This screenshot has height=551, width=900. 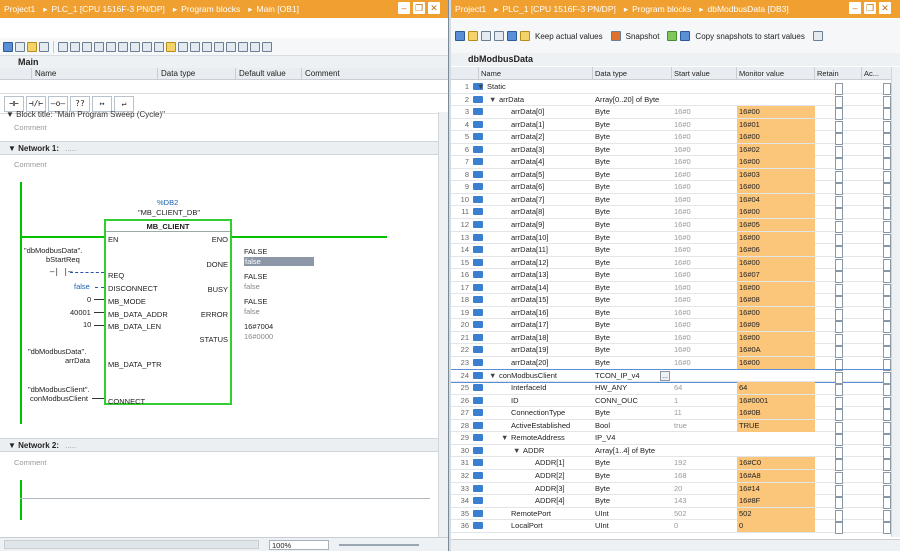 What do you see at coordinates (705, 514) in the screenshot?
I see `var-start-value: 502` at bounding box center [705, 514].